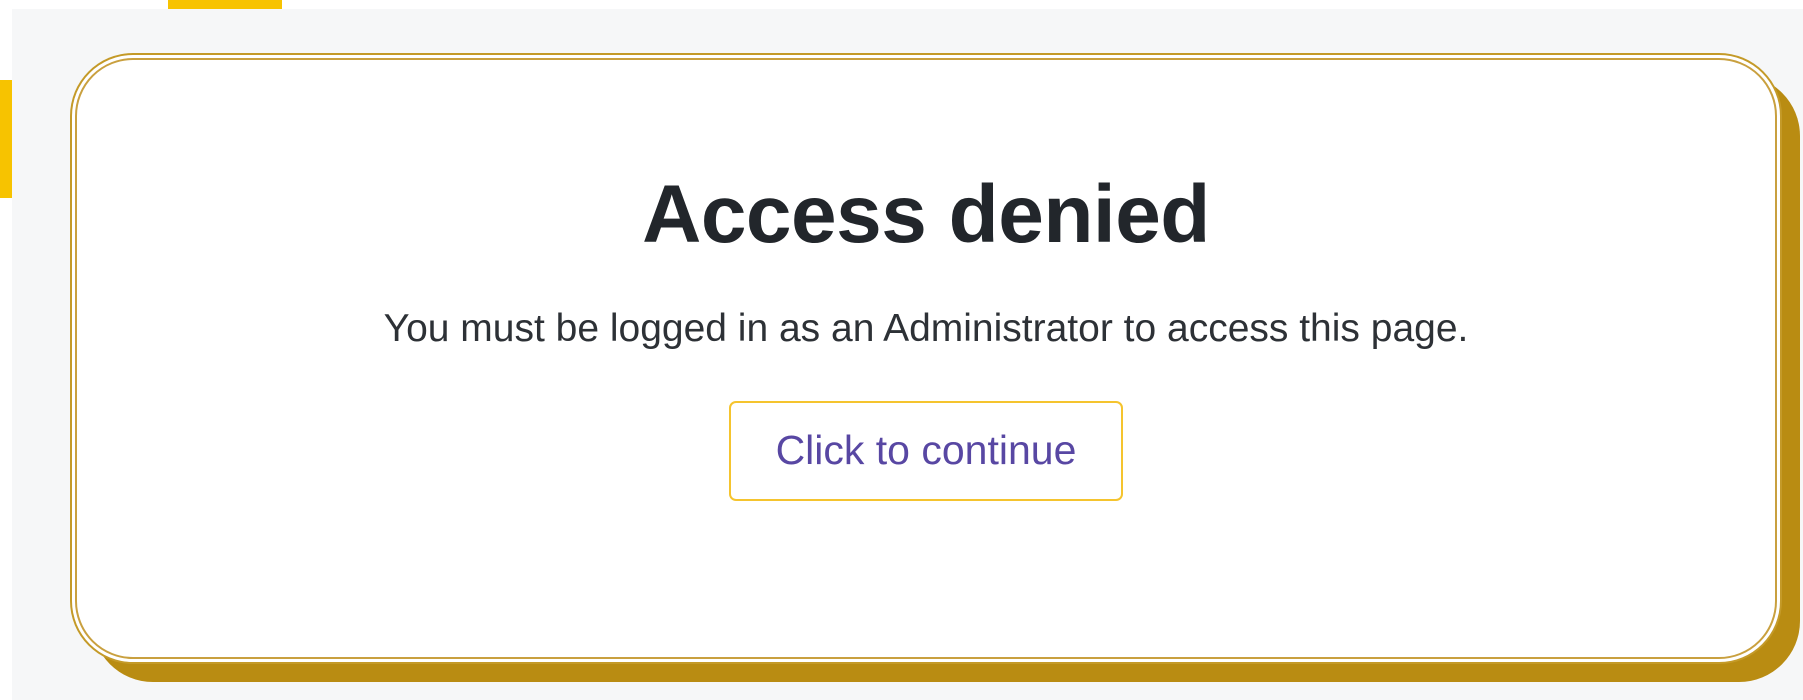 The width and height of the screenshot is (1803, 700). Describe the element at coordinates (926, 214) in the screenshot. I see `page-title: Access denied` at that location.